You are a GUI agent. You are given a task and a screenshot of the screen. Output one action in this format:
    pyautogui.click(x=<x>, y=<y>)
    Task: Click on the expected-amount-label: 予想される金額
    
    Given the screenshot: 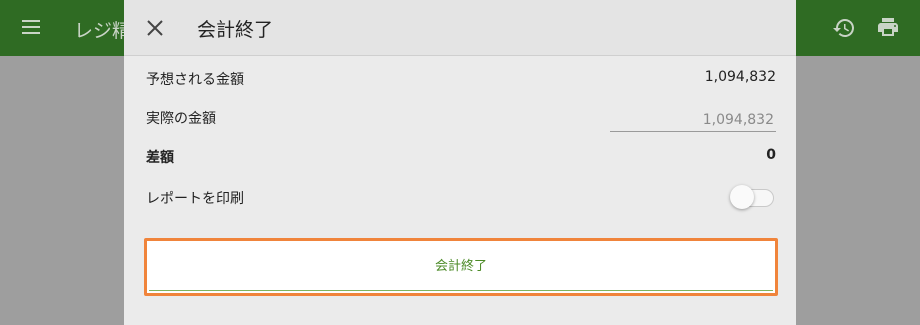 What is the action you would take?
    pyautogui.click(x=195, y=80)
    